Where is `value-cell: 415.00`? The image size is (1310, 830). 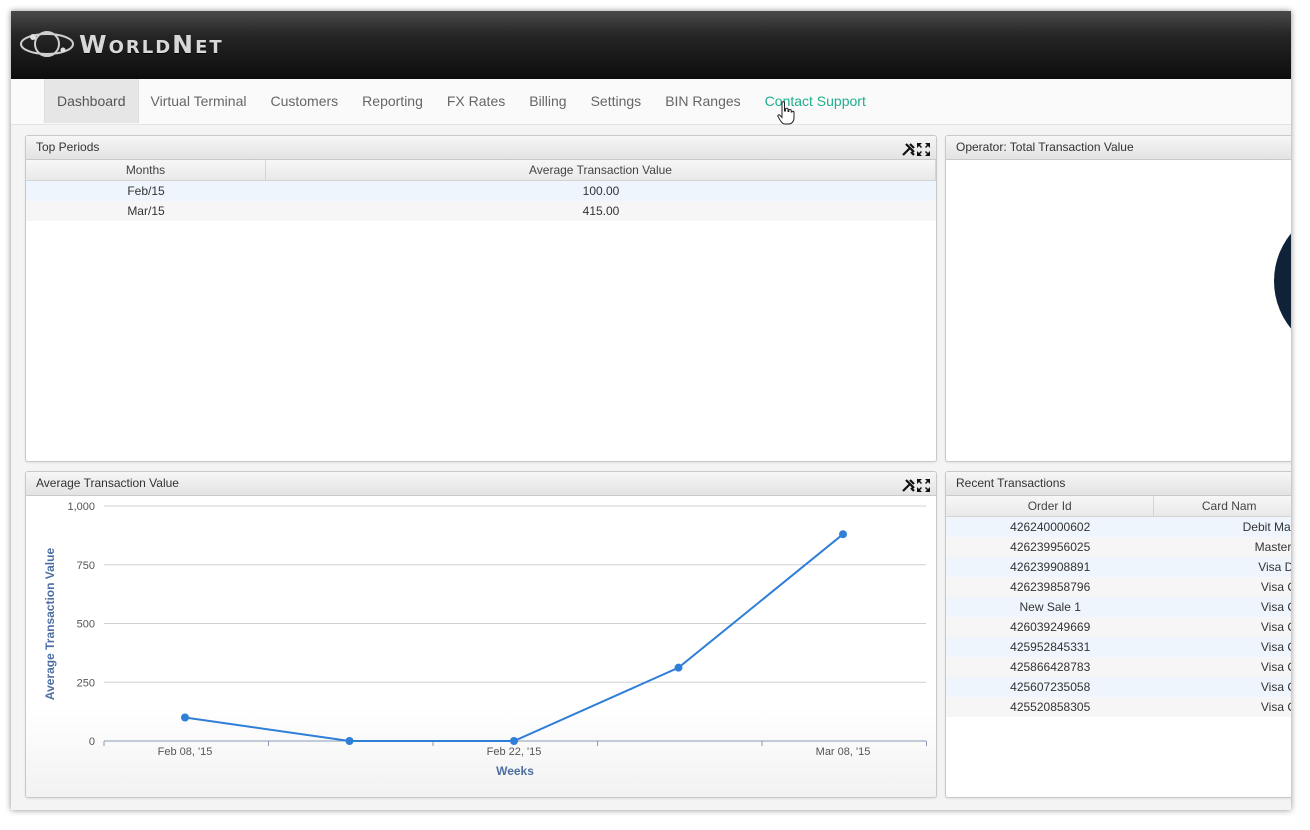 value-cell: 415.00 is located at coordinates (601, 211).